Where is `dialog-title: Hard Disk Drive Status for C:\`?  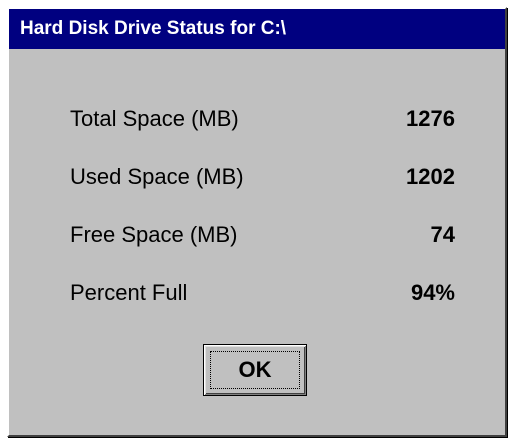 dialog-title: Hard Disk Drive Status for C:\ is located at coordinates (153, 28).